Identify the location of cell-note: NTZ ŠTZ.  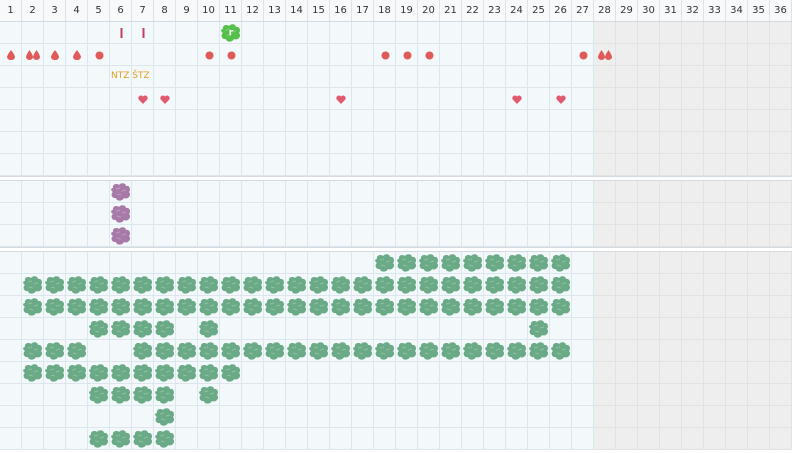
(130, 76).